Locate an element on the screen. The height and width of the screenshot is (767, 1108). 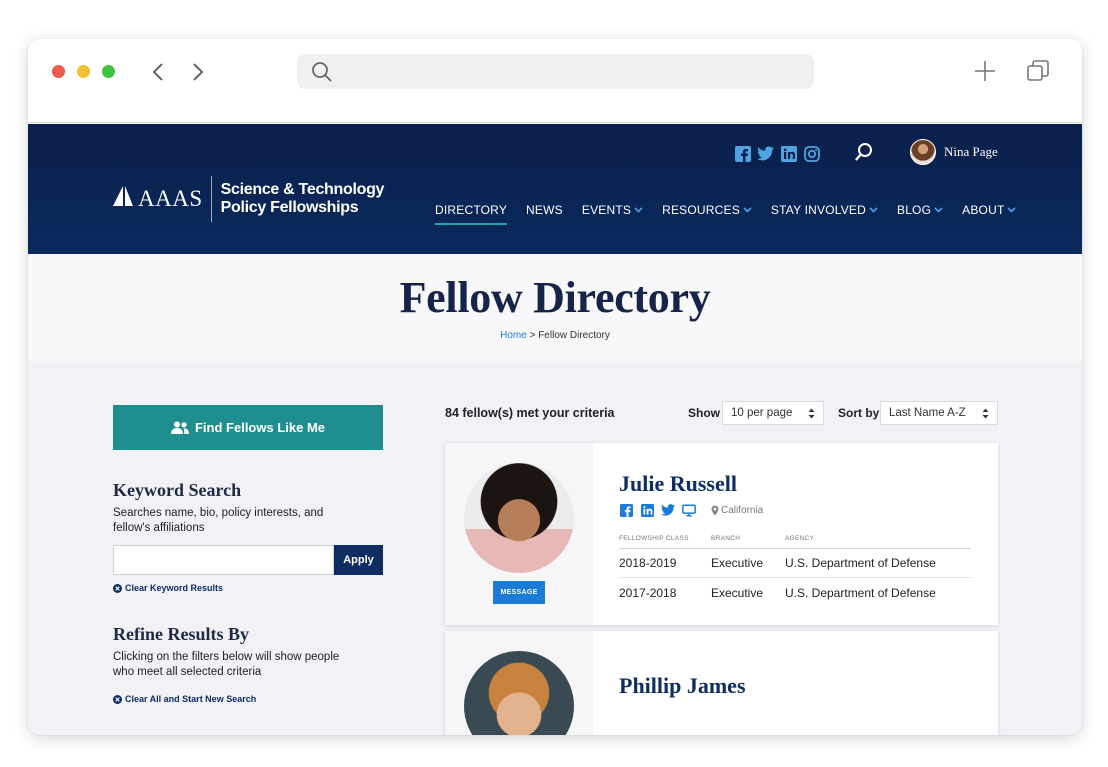
fellow-social-links: California is located at coordinates (691, 510).